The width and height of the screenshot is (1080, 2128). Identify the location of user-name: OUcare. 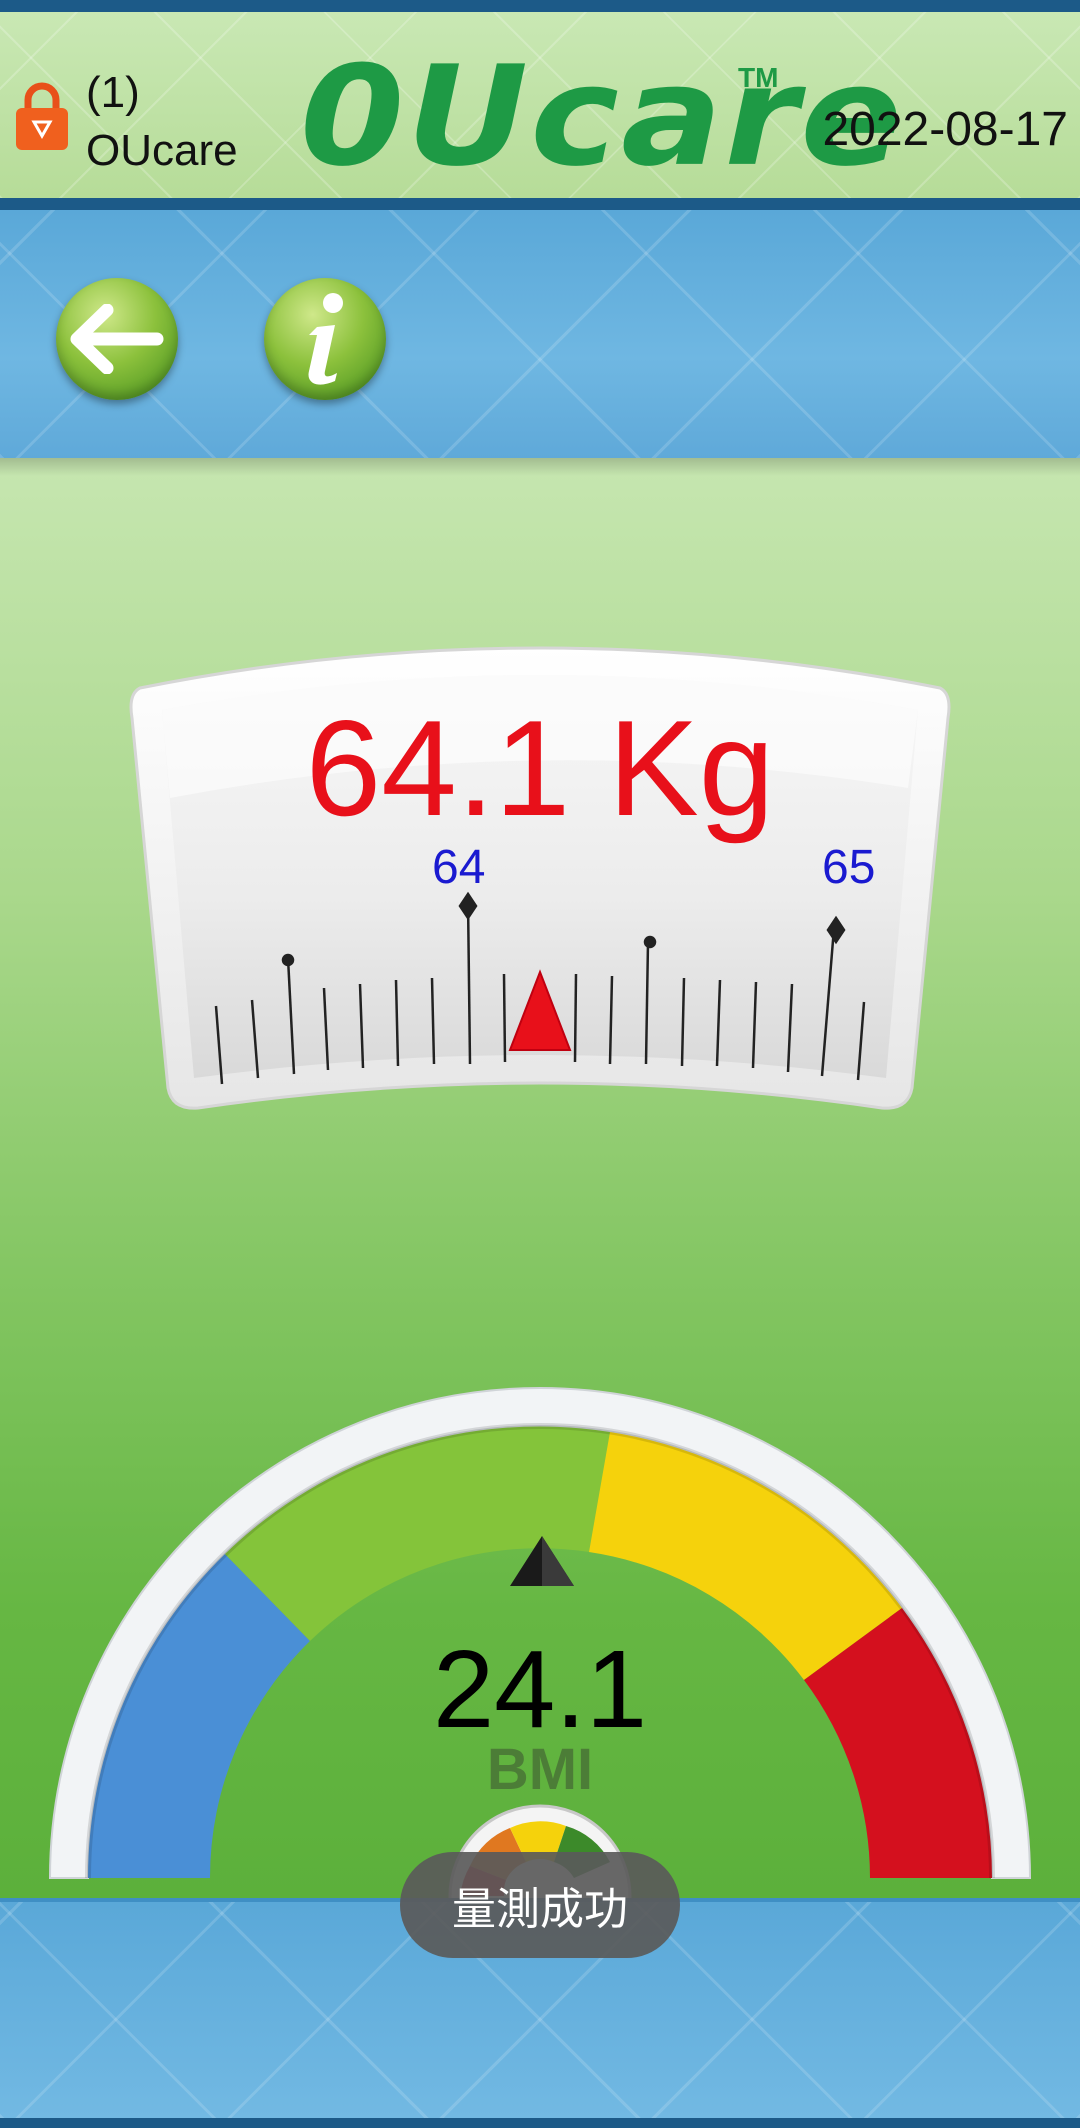
(162, 150).